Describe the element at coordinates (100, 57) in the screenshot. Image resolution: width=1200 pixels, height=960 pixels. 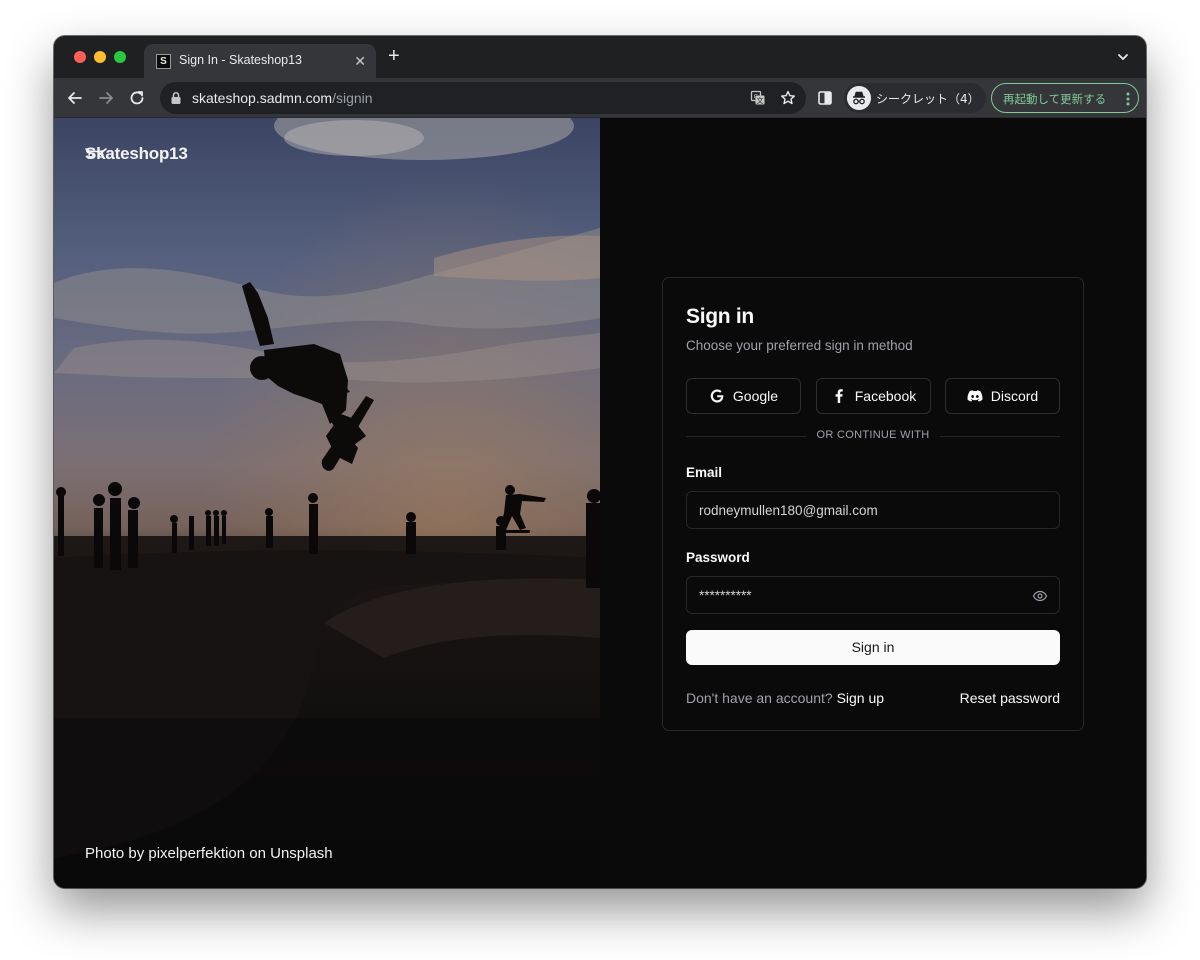
I see `minimize-window-button` at that location.